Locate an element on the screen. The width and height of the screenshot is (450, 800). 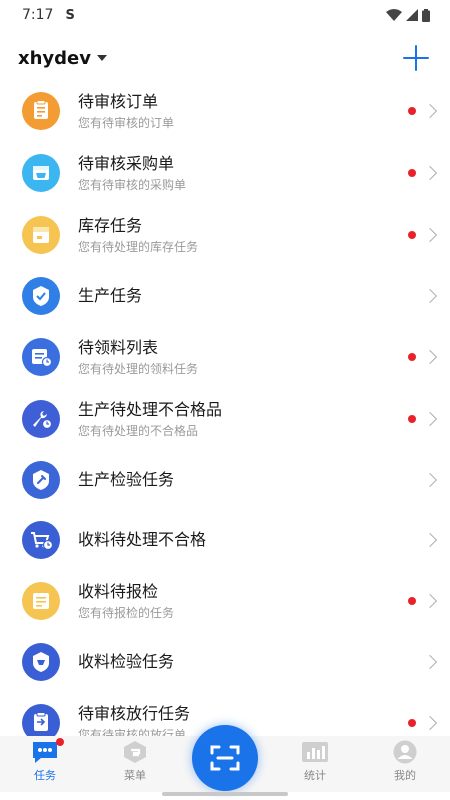
app-header: xhydev is located at coordinates (225, 58).